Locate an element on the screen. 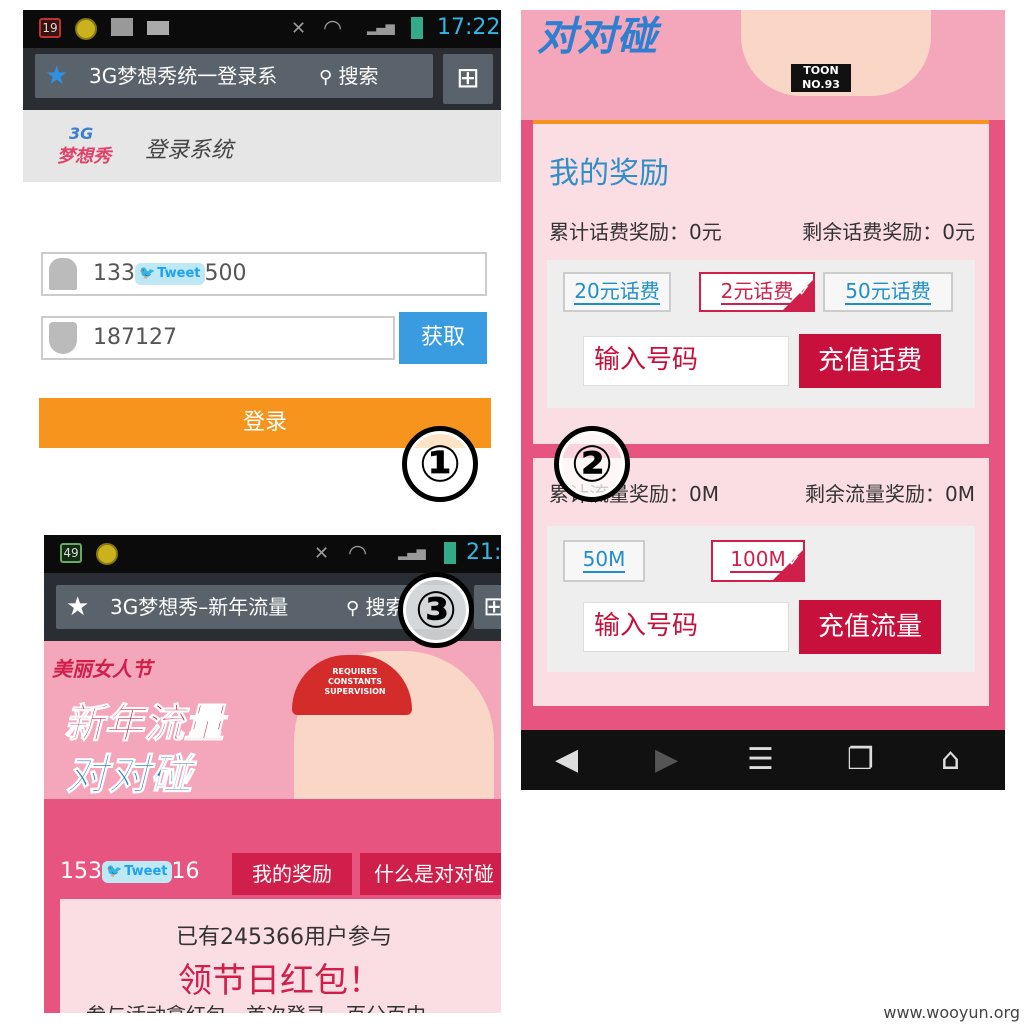 The width and height of the screenshot is (1024, 1024). phone-total: 累计话费奖励：0元 is located at coordinates (635, 232).